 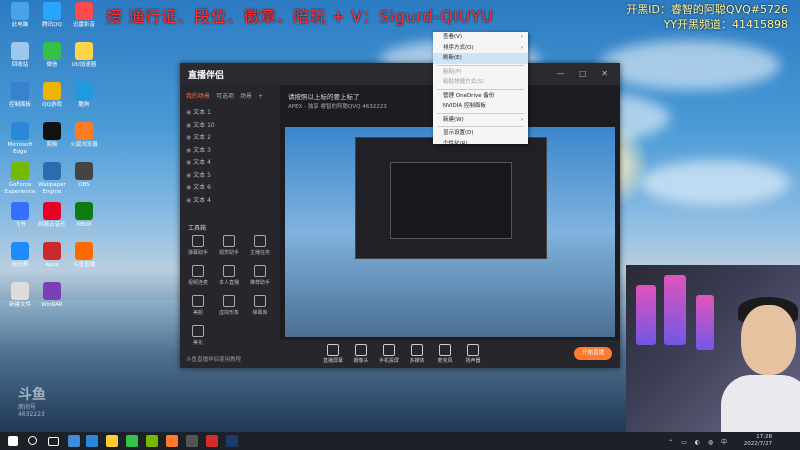 What do you see at coordinates (458, 47) in the screenshot?
I see `menu-item-label: 排序方式(O)` at bounding box center [458, 47].